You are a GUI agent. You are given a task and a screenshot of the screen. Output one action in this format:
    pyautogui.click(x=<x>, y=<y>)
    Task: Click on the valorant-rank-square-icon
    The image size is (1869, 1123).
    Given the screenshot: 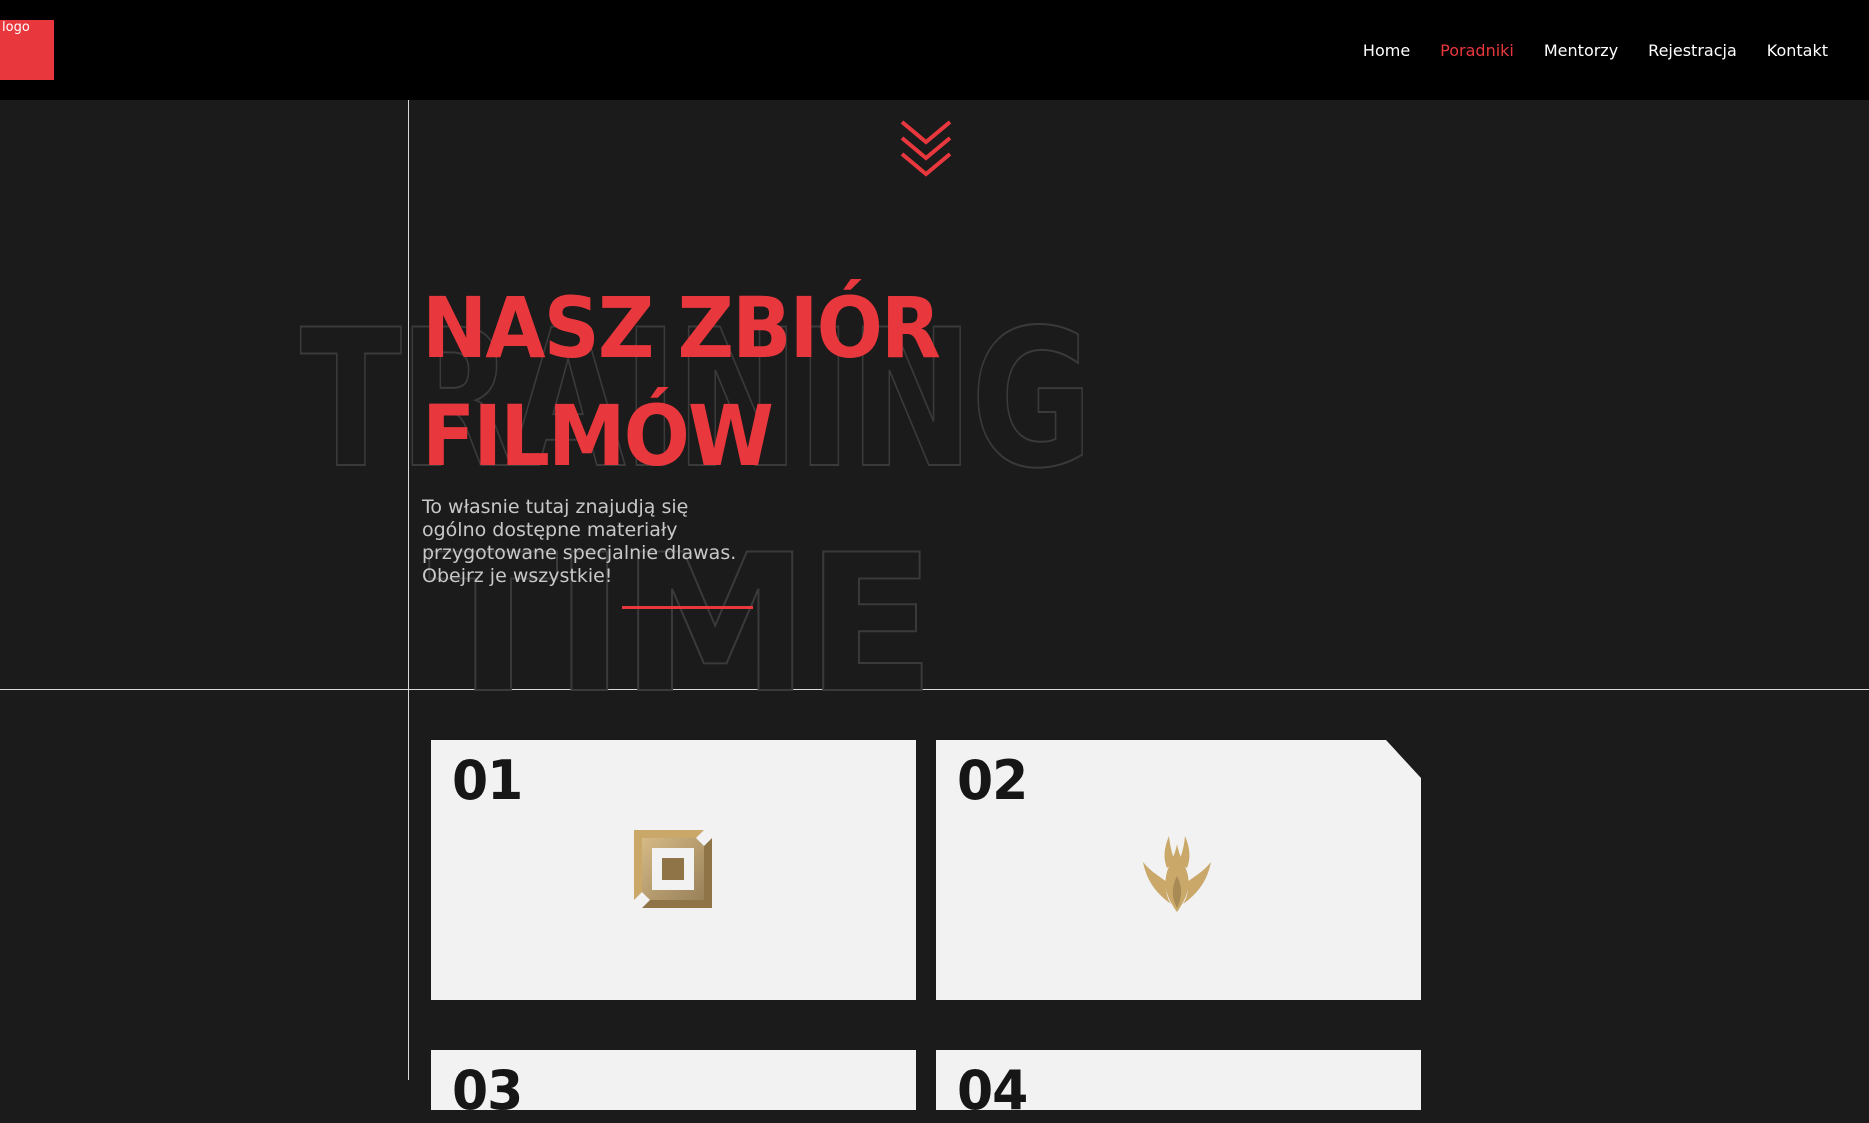 What is the action you would take?
    pyautogui.click(x=673, y=869)
    